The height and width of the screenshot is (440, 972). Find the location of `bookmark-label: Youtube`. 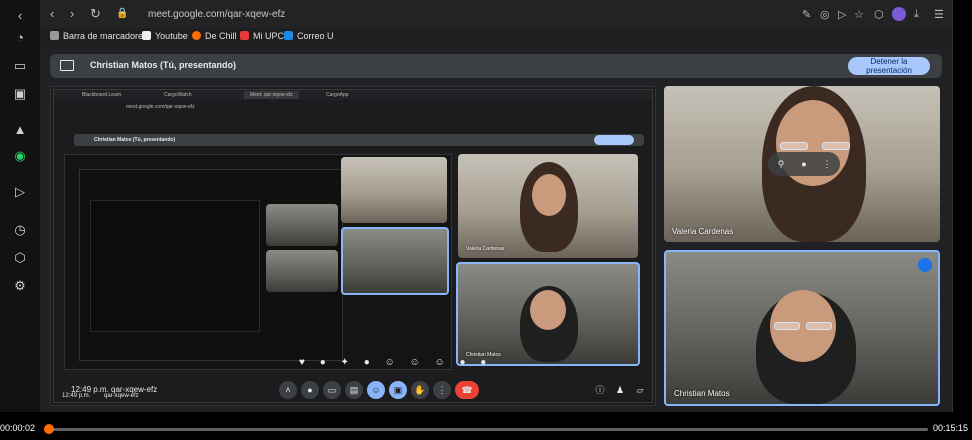

bookmark-label: Youtube is located at coordinates (171, 36).